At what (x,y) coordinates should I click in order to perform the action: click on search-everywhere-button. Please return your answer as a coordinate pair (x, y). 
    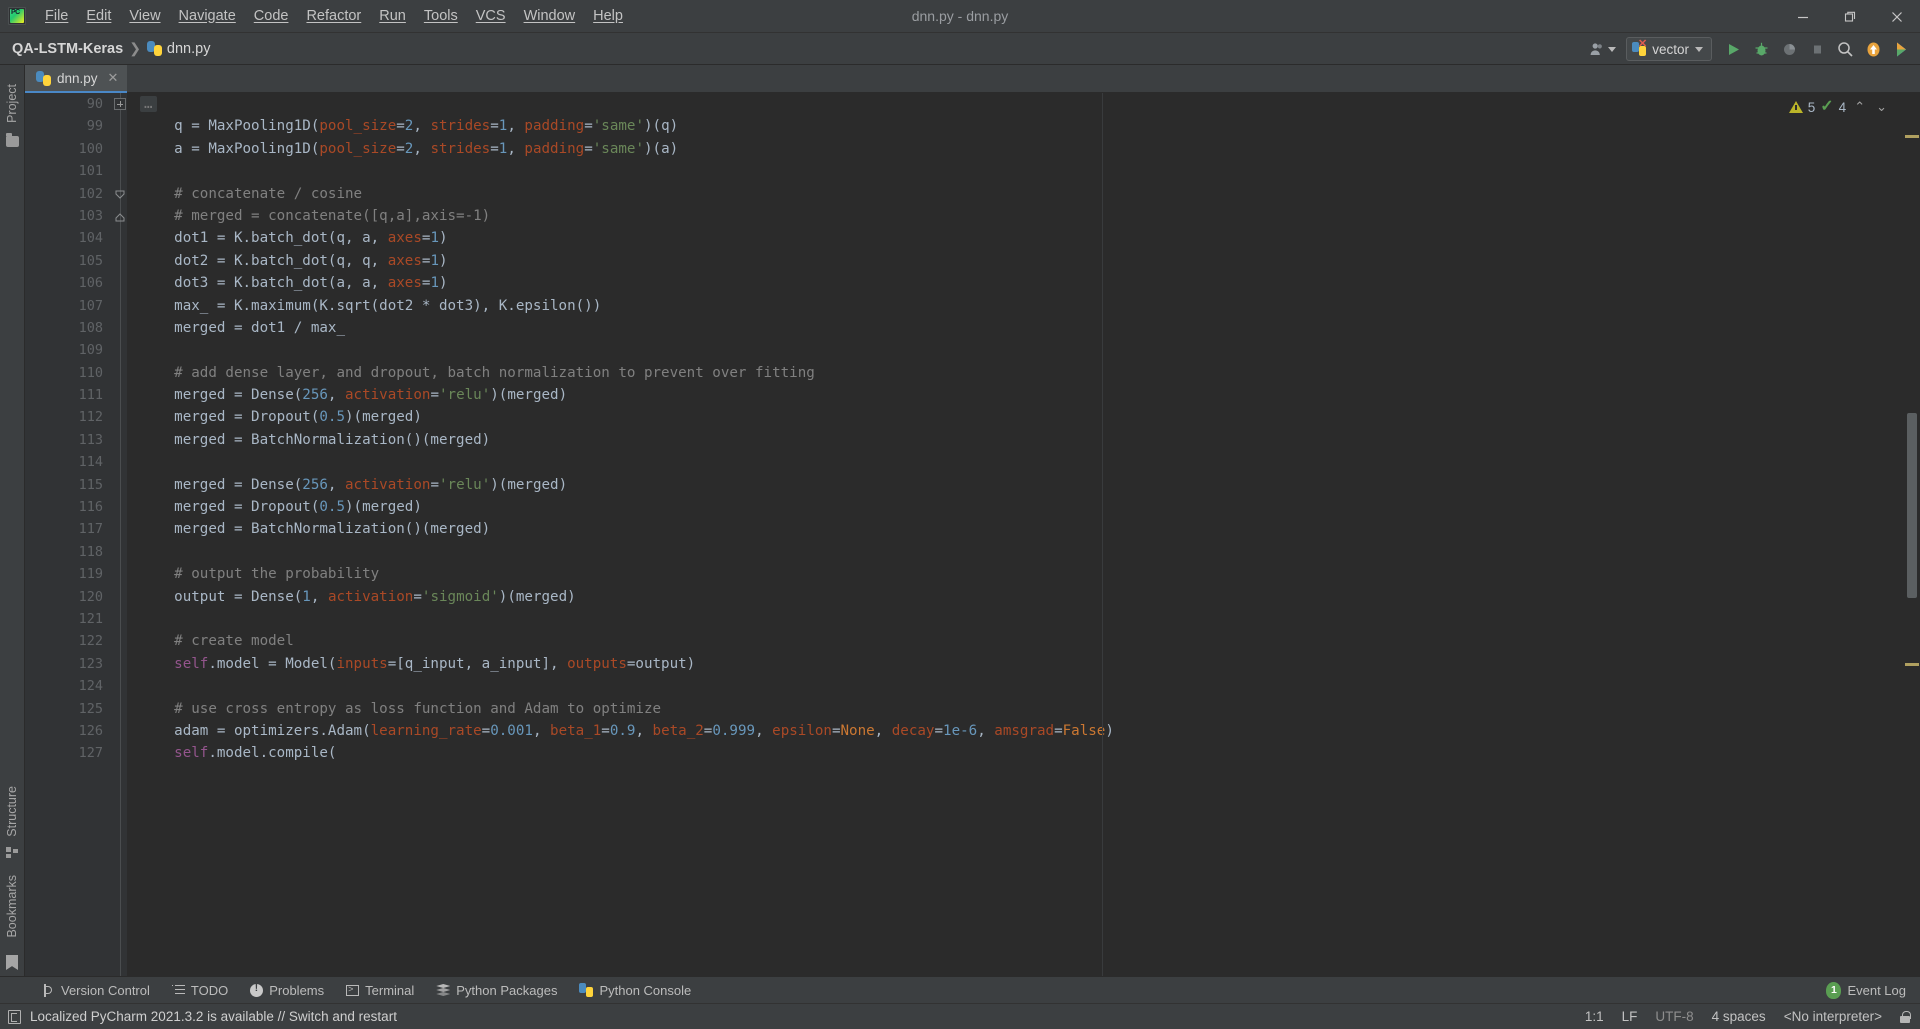
    Looking at the image, I should click on (1845, 49).